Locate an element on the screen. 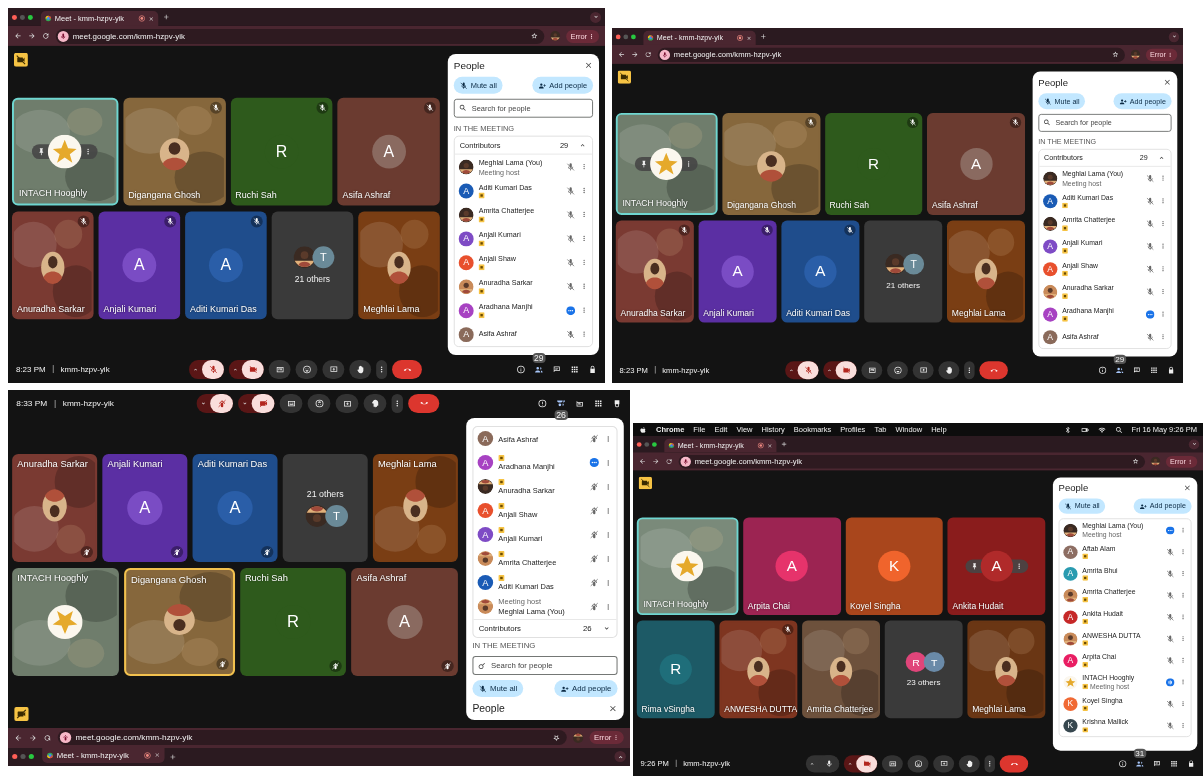 The width and height of the screenshot is (1203, 776). others-count: 21 others is located at coordinates (325, 494).